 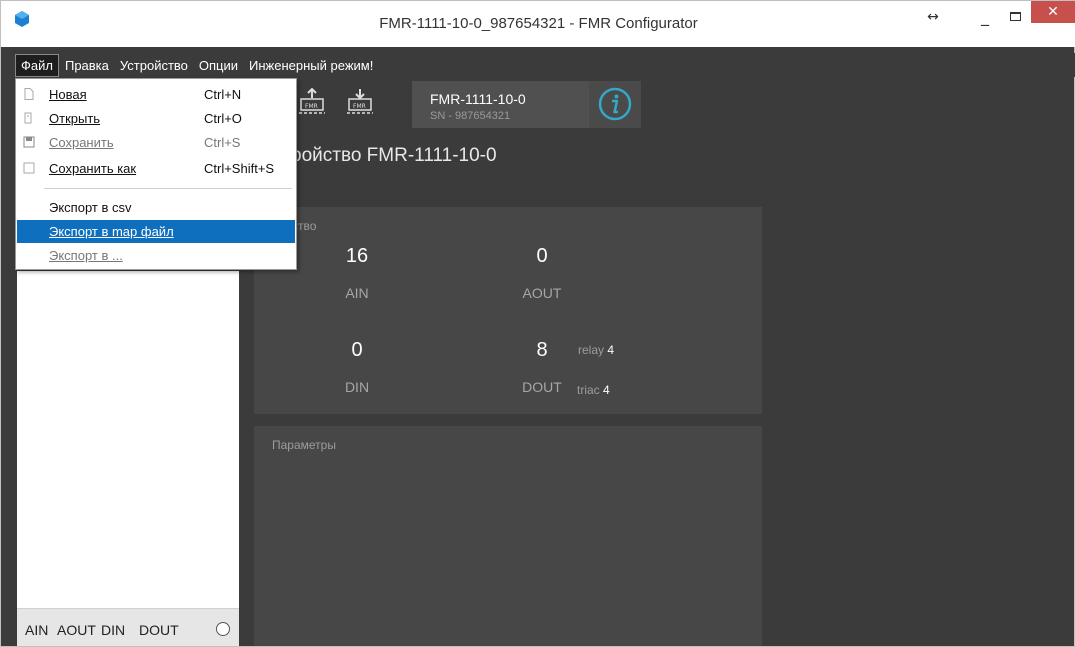 What do you see at coordinates (68, 94) in the screenshot?
I see `menu-item-label: Новая` at bounding box center [68, 94].